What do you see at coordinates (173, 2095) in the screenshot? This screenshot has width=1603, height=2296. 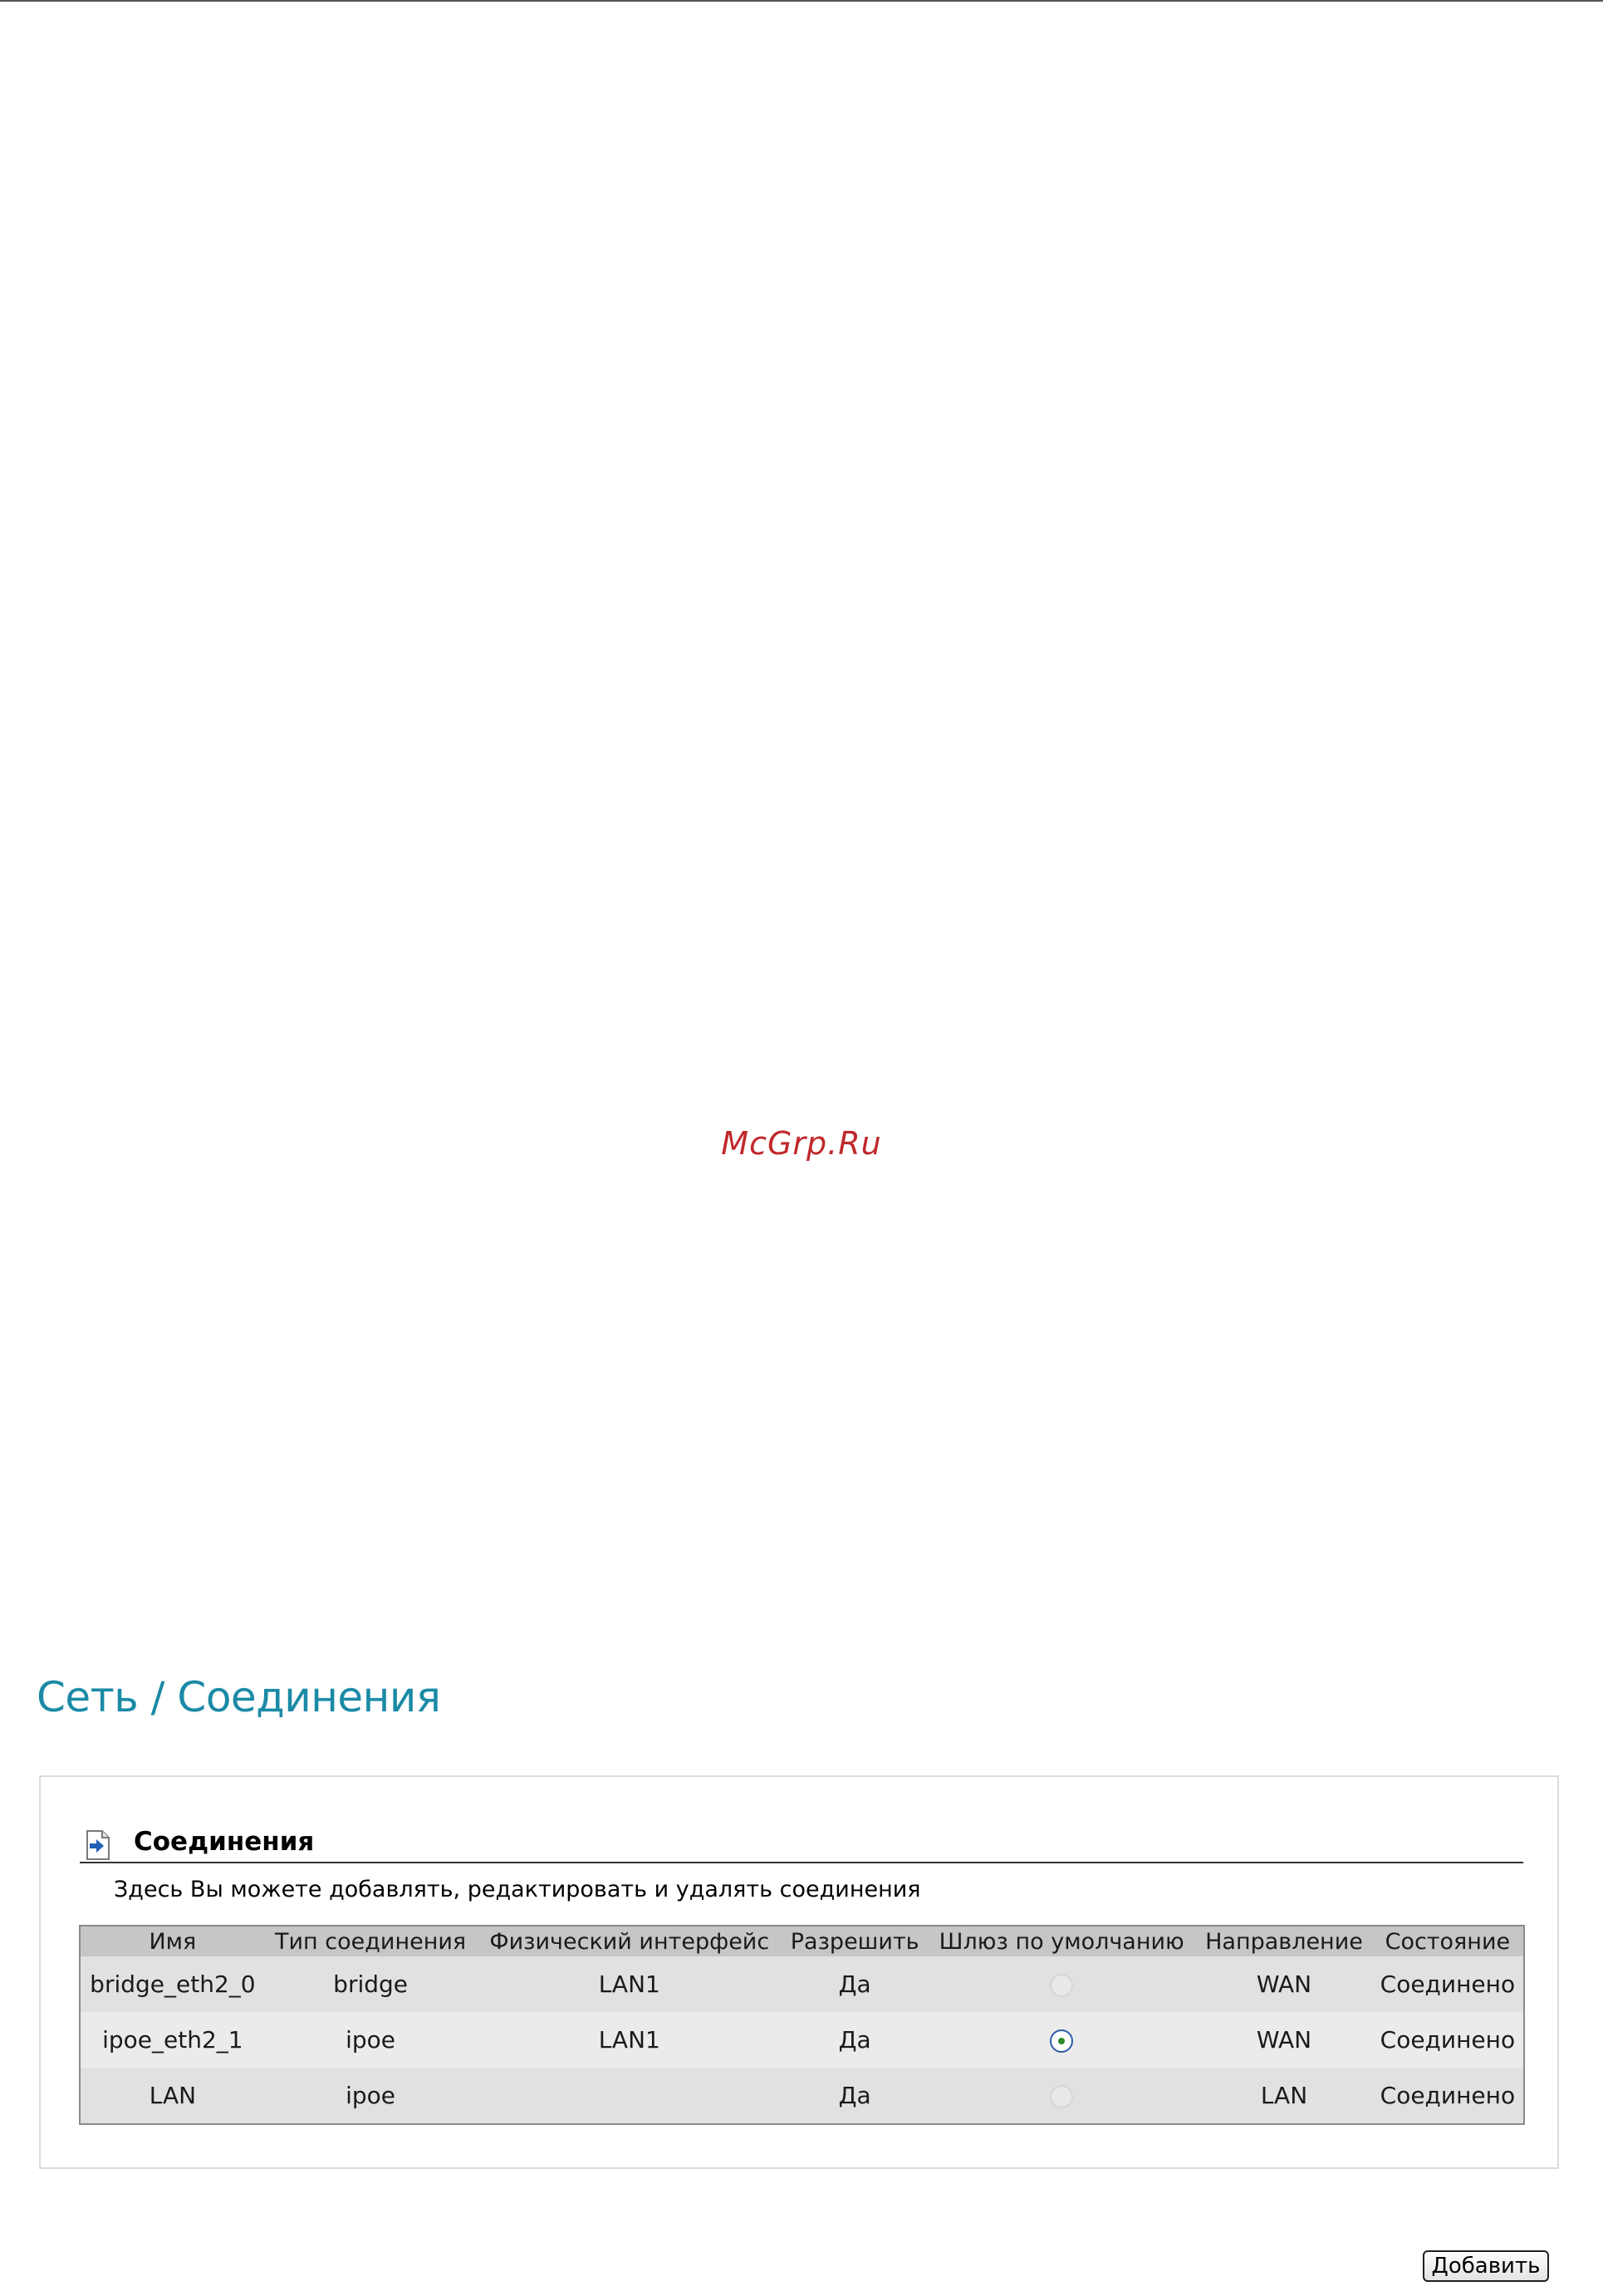 I see `cell-name: LAN` at bounding box center [173, 2095].